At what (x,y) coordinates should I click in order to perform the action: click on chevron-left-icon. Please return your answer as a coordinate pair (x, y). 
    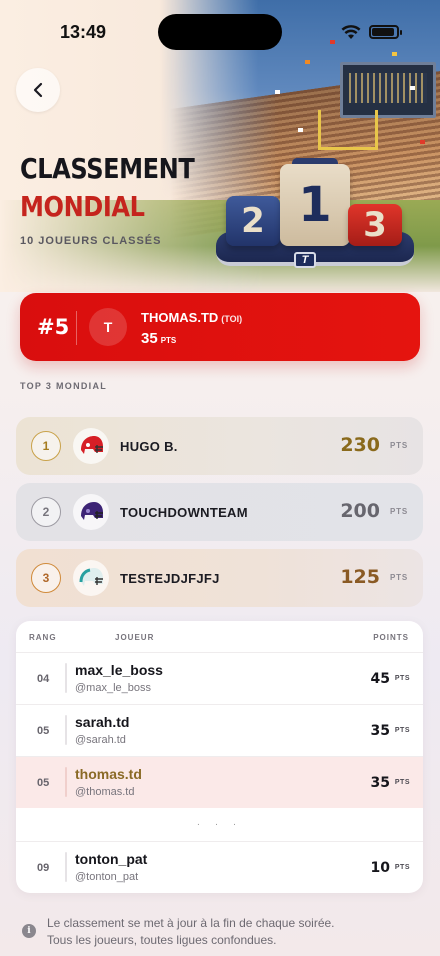
    Looking at the image, I should click on (38, 90).